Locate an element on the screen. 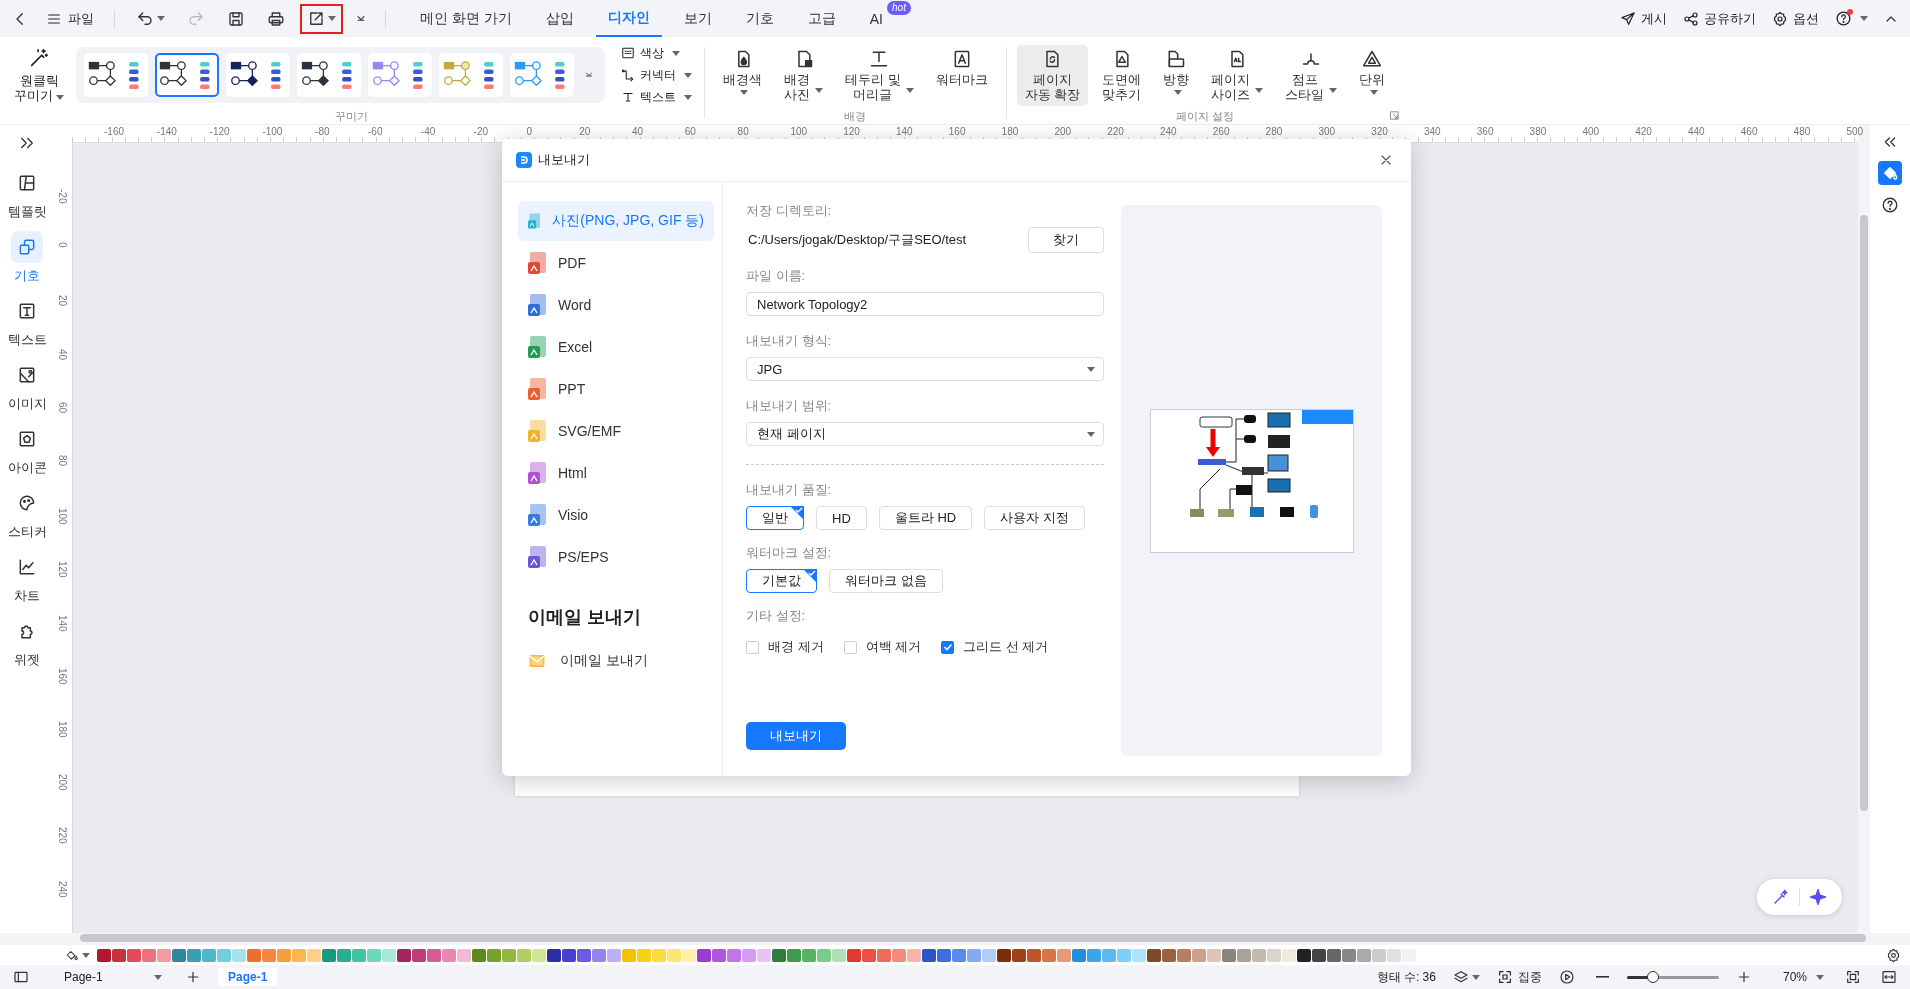 This screenshot has height=989, width=1910. pagesize-button: 페이지 사이즈 is located at coordinates (1237, 75).